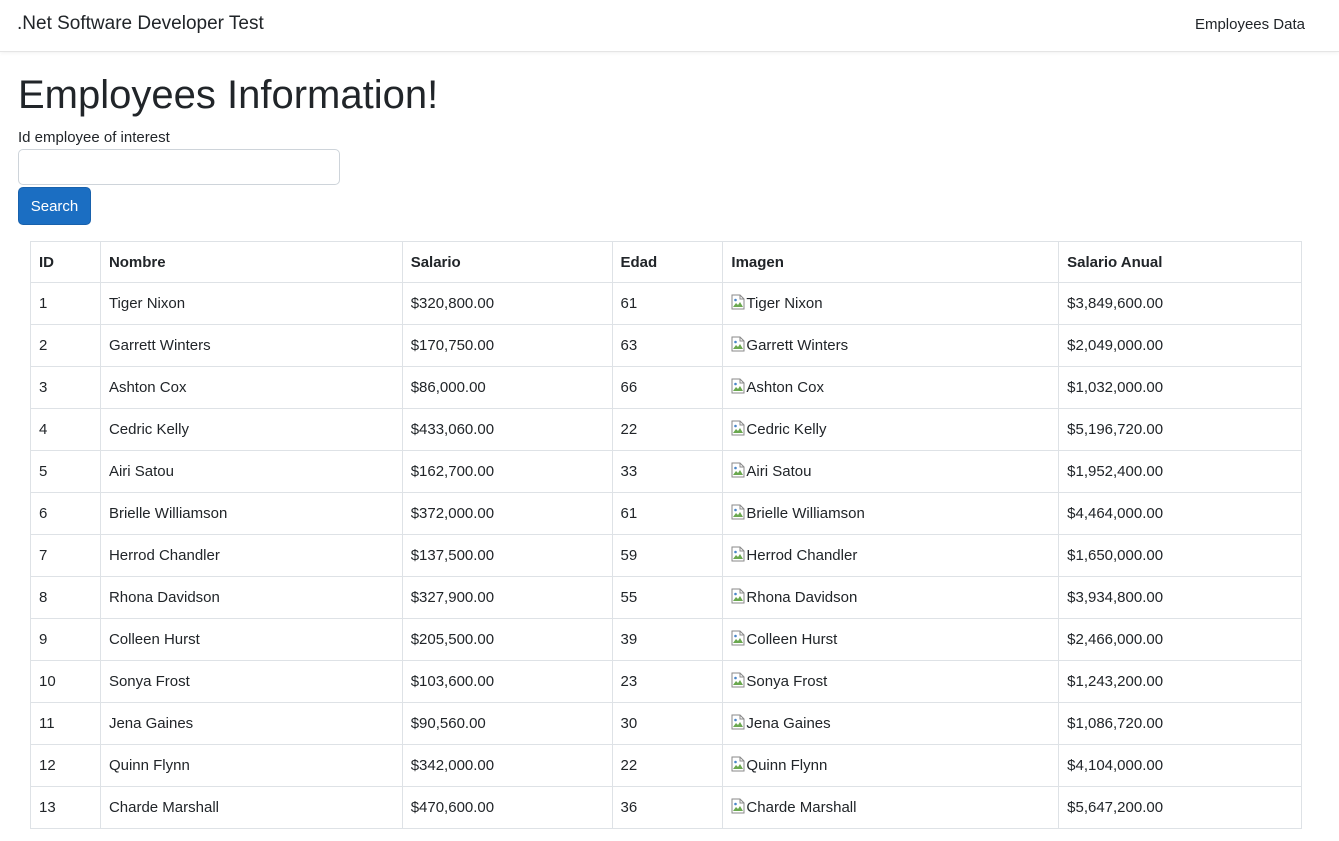 The width and height of the screenshot is (1339, 841). Describe the element at coordinates (65, 262) in the screenshot. I see `column-header-id: ID` at that location.